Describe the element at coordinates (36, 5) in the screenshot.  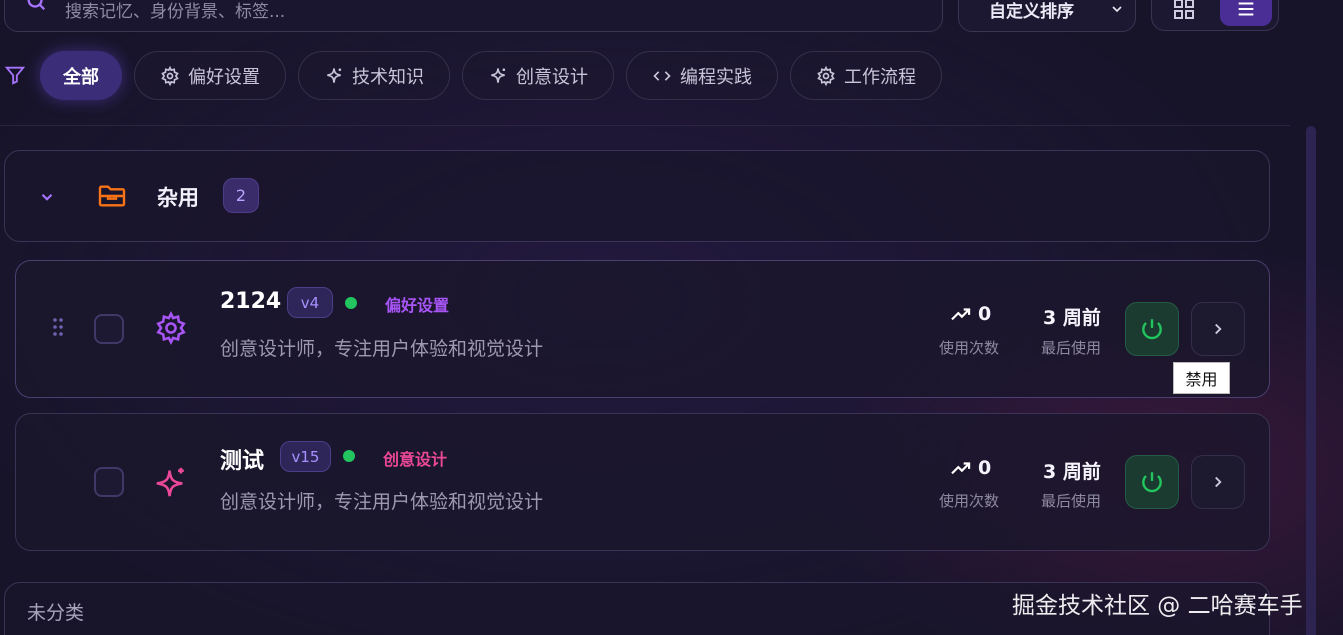
I see `search-icon` at that location.